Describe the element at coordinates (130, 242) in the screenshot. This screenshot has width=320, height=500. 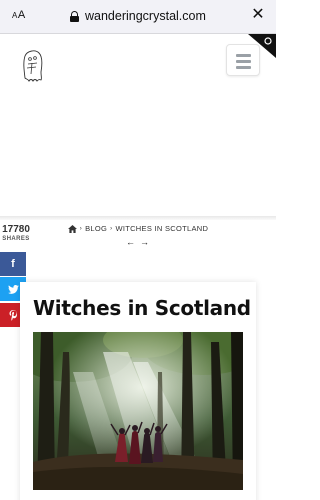
I see `previous-post-arrow-icon: ←` at that location.